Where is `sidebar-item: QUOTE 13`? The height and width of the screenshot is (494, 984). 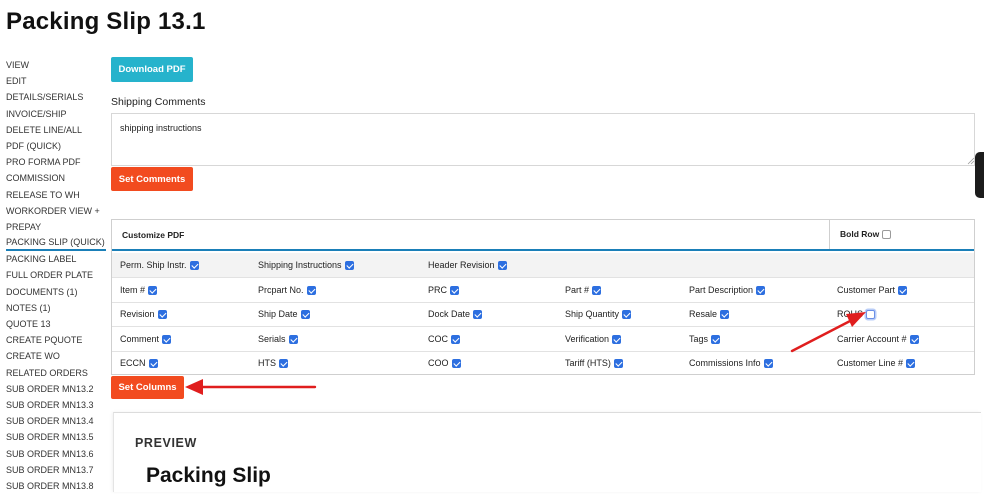 sidebar-item: QUOTE 13 is located at coordinates (56, 324).